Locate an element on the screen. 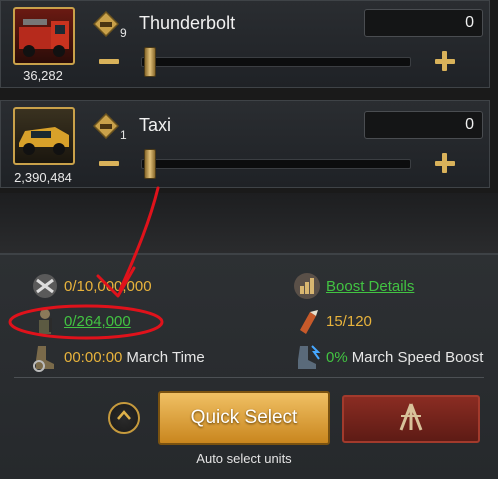  background-strip is located at coordinates (249, 223).